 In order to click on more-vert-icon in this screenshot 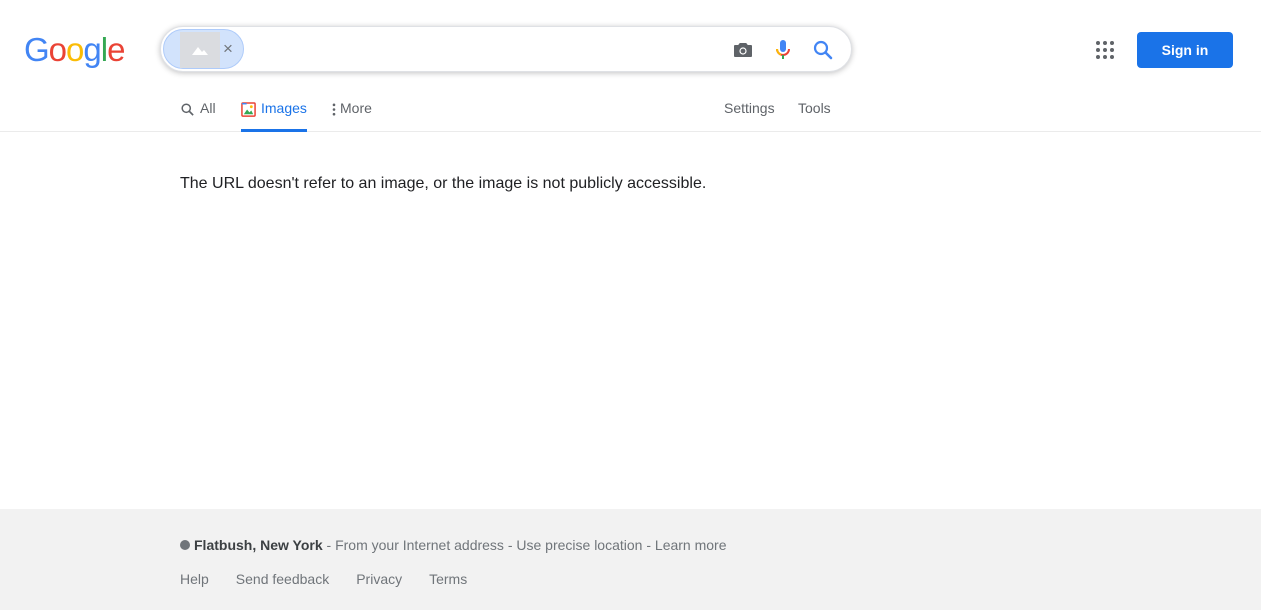, I will do `click(334, 109)`.